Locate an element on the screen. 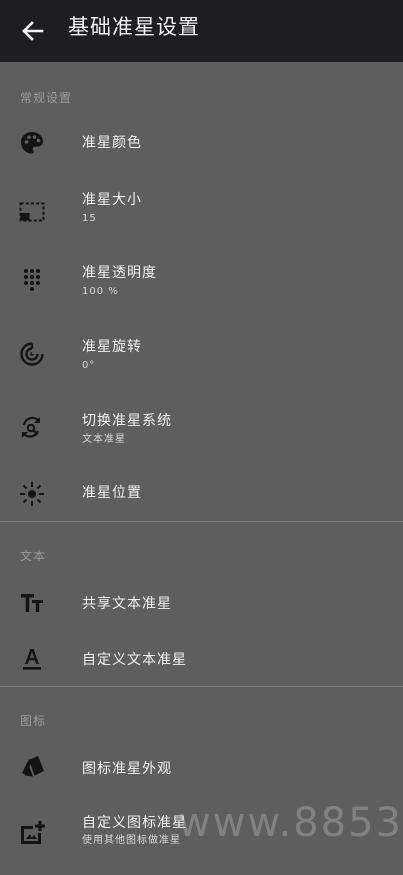 This screenshot has width=403, height=875. setting-crosshair-rotation: 准星旋转 0° is located at coordinates (201, 363).